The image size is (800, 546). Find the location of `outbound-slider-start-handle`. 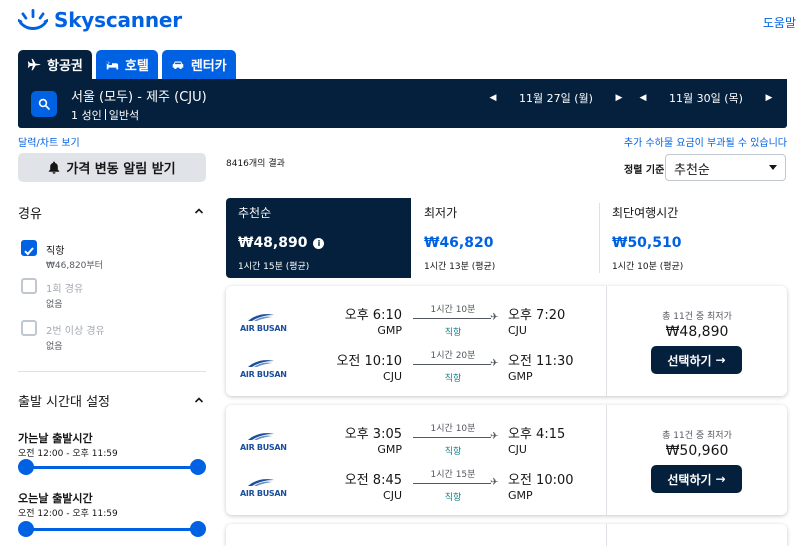

outbound-slider-start-handle is located at coordinates (26, 467).